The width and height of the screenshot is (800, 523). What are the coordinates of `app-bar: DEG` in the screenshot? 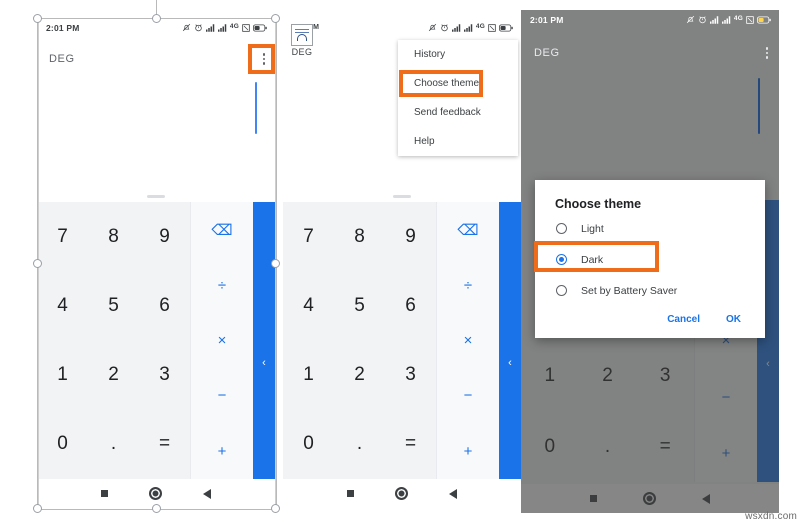 It's located at (157, 59).